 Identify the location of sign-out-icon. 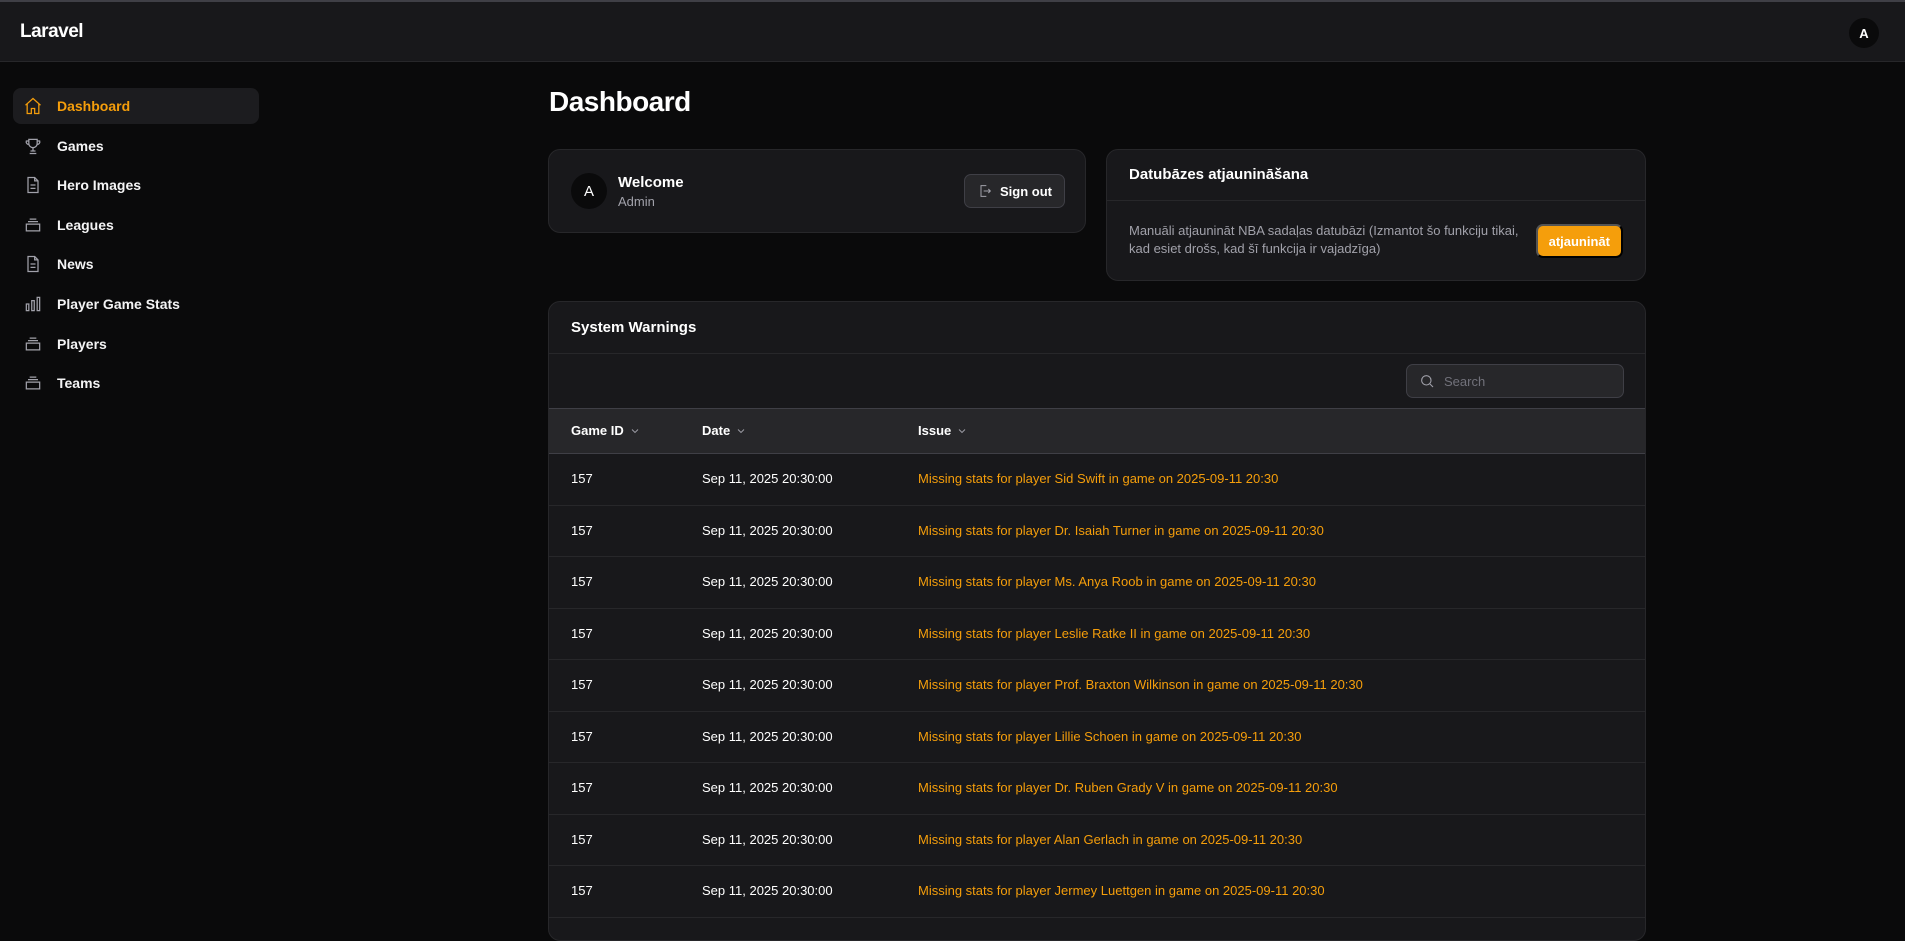
(986, 191).